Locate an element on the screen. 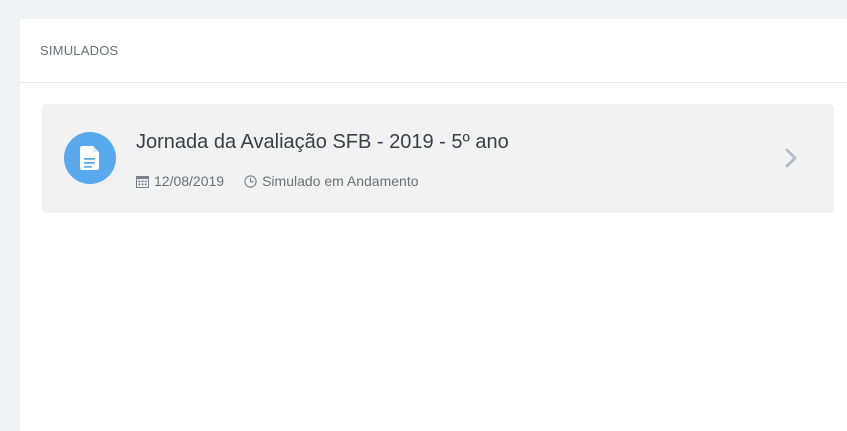 The width and height of the screenshot is (847, 431). panel-header: SIMULADOS is located at coordinates (433, 51).